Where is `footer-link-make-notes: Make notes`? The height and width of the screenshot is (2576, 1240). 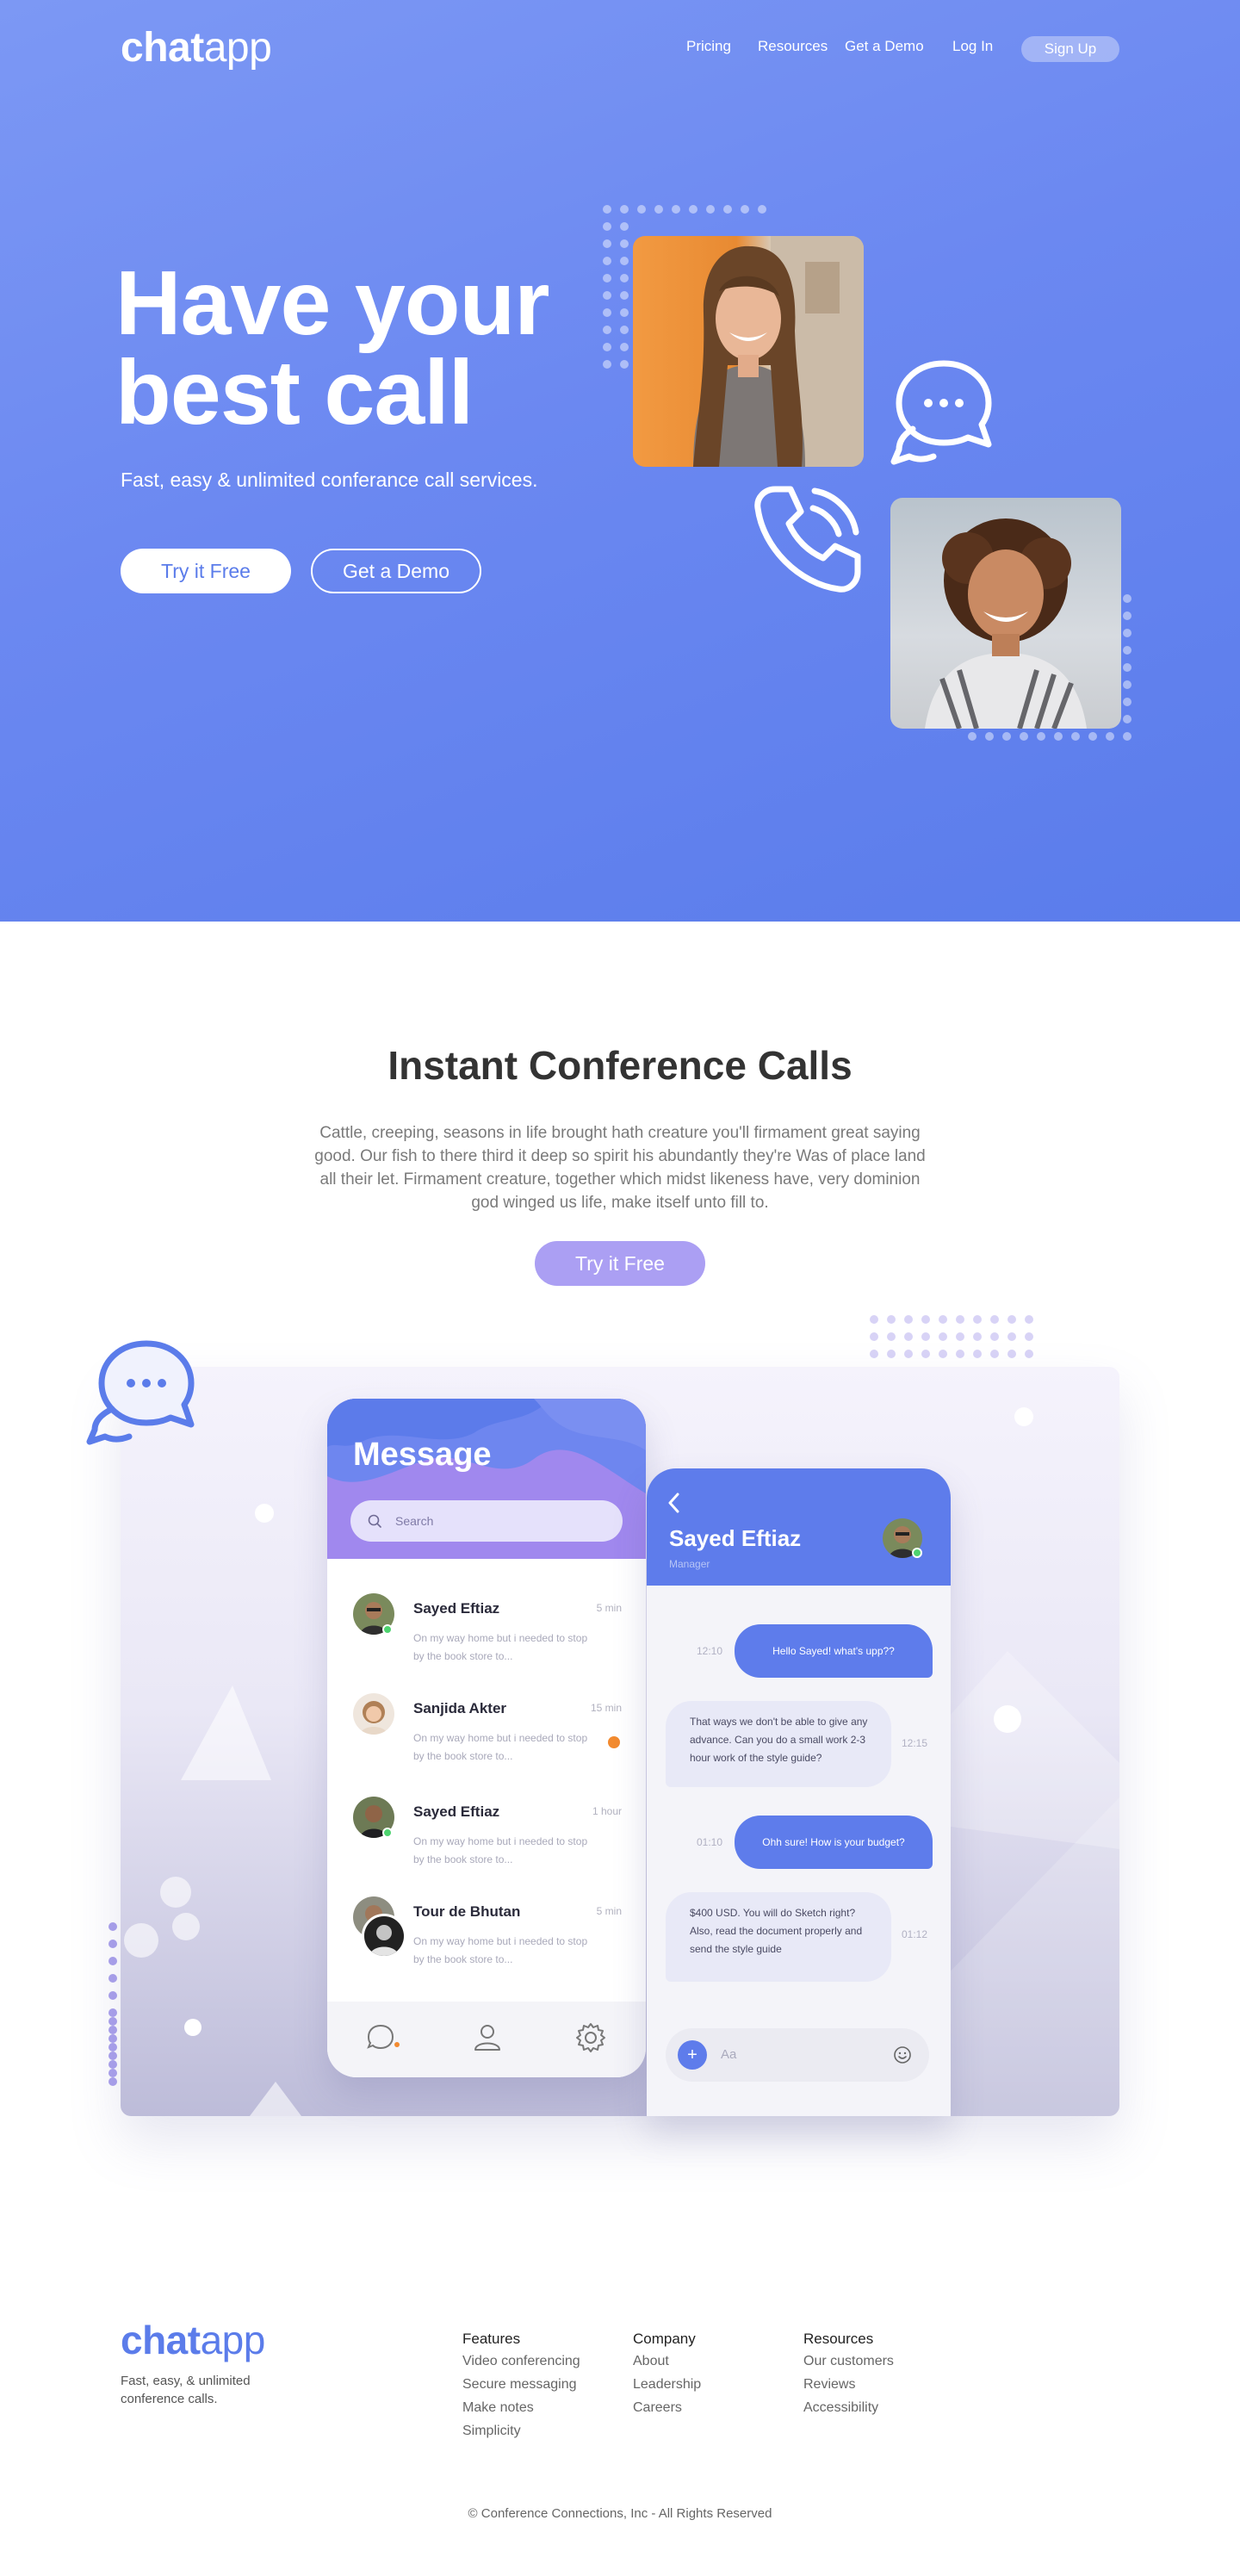
footer-link-make-notes: Make notes is located at coordinates (521, 2408).